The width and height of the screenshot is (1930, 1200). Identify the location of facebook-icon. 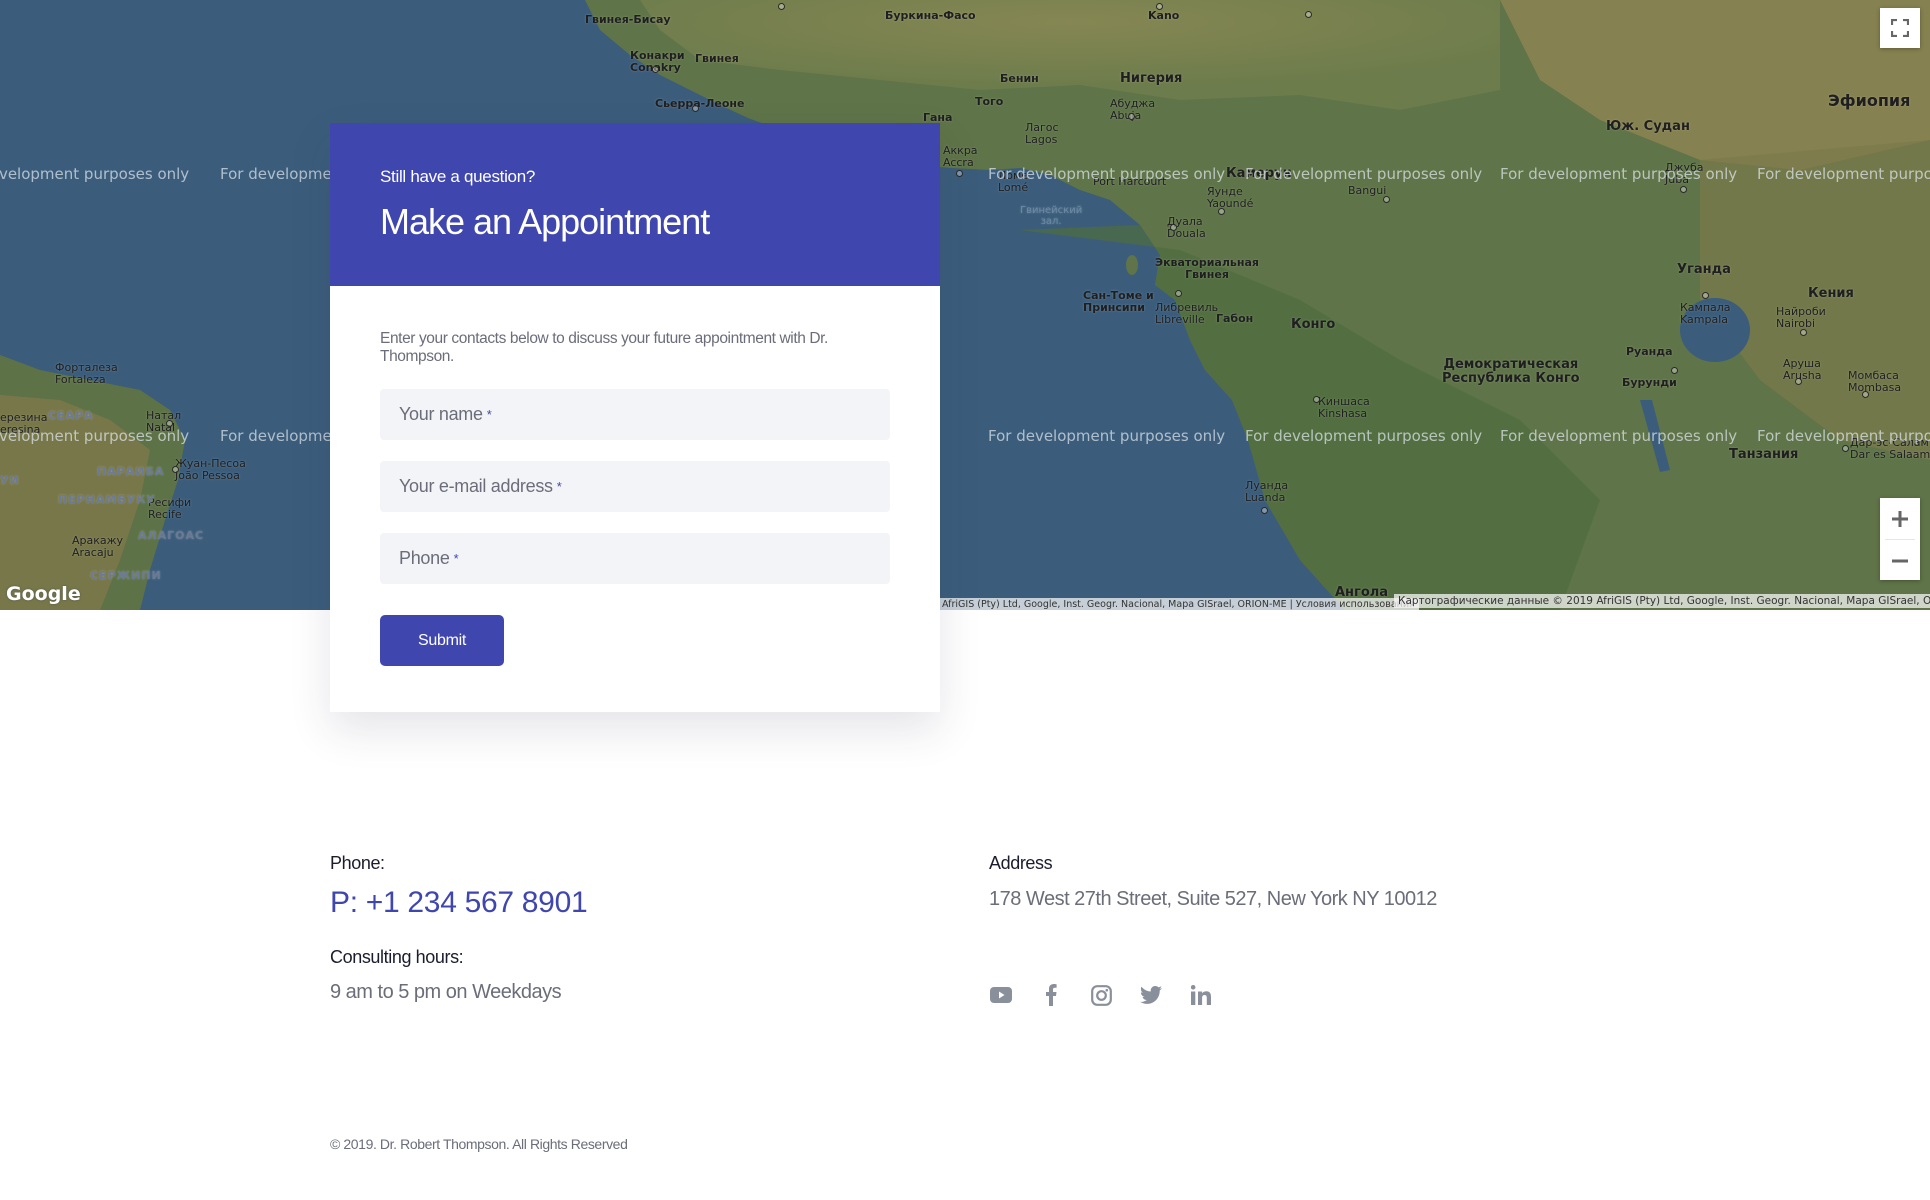
(1051, 995).